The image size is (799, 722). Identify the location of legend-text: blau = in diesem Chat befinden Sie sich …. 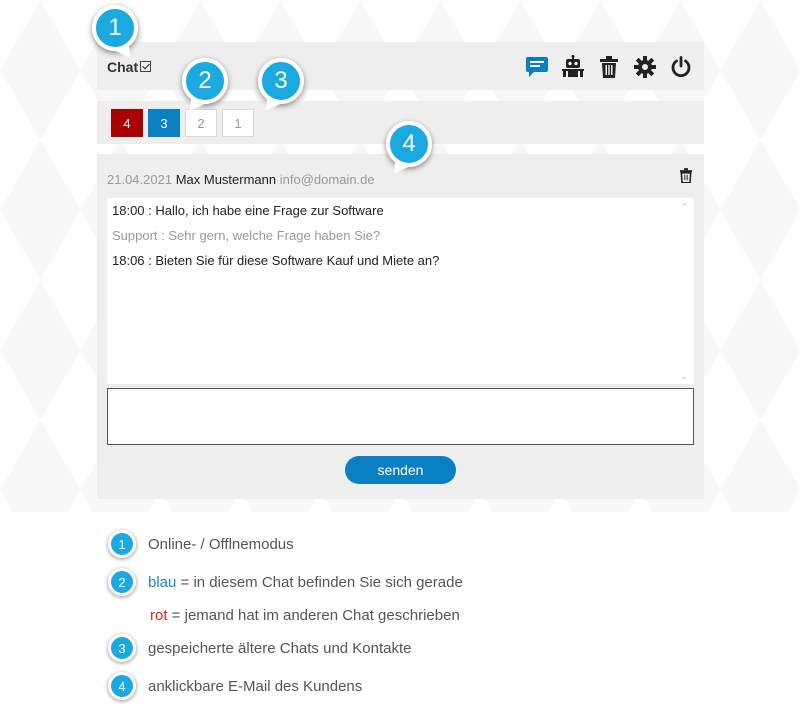
(305, 582).